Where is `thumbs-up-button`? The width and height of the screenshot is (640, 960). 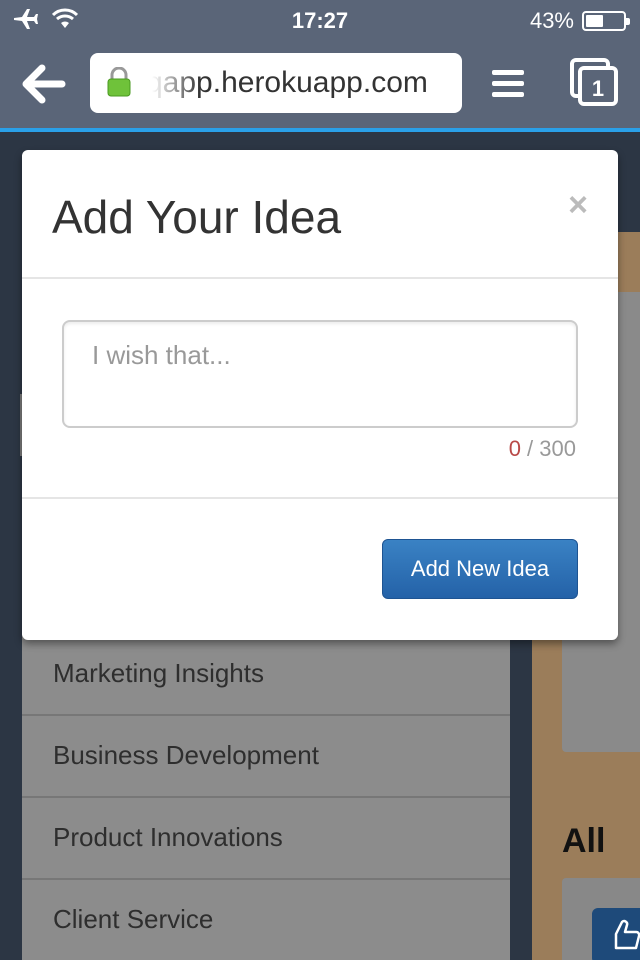
thumbs-up-button is located at coordinates (616, 934).